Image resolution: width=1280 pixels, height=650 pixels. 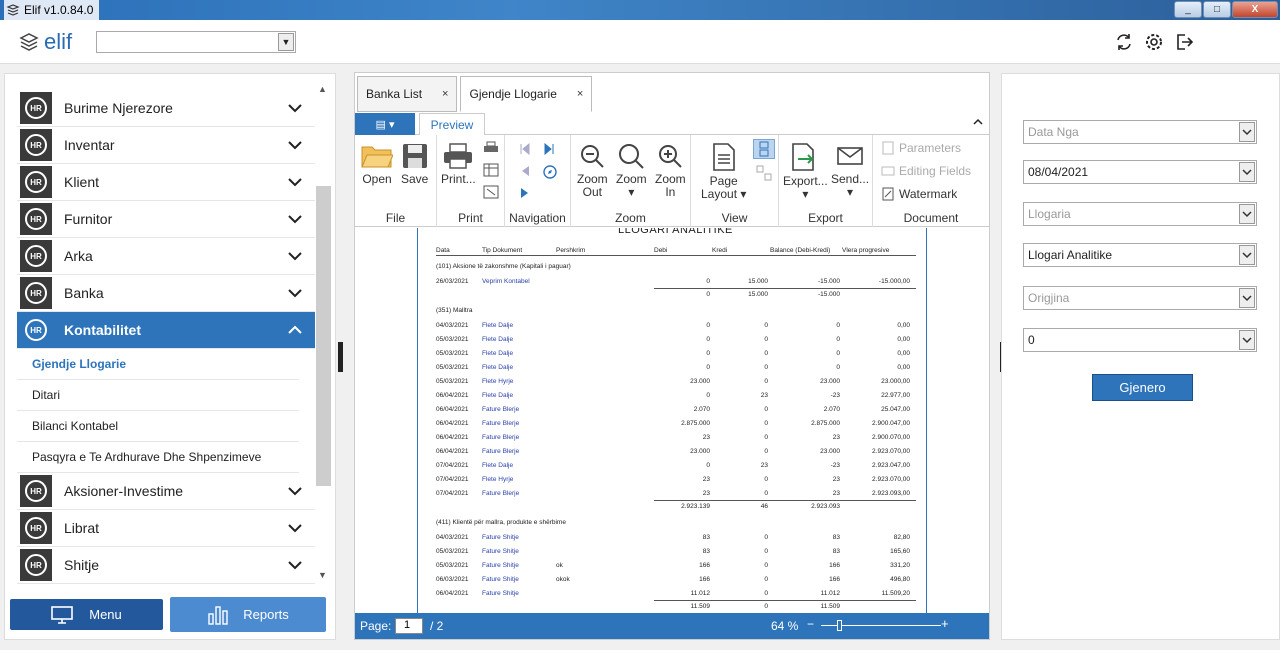 What do you see at coordinates (1142, 387) in the screenshot?
I see `generate-button: Gjenero` at bounding box center [1142, 387].